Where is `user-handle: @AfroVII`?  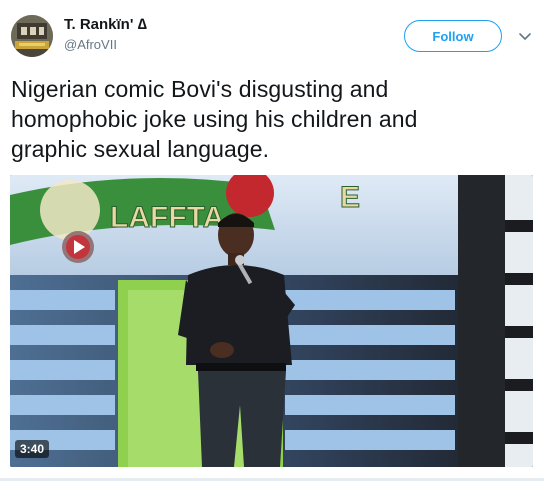 user-handle: @AfroVII is located at coordinates (90, 44).